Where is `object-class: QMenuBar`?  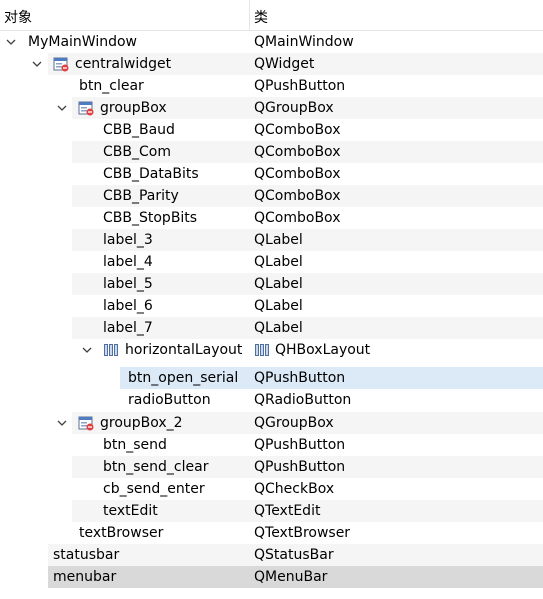
object-class: QMenuBar is located at coordinates (291, 577).